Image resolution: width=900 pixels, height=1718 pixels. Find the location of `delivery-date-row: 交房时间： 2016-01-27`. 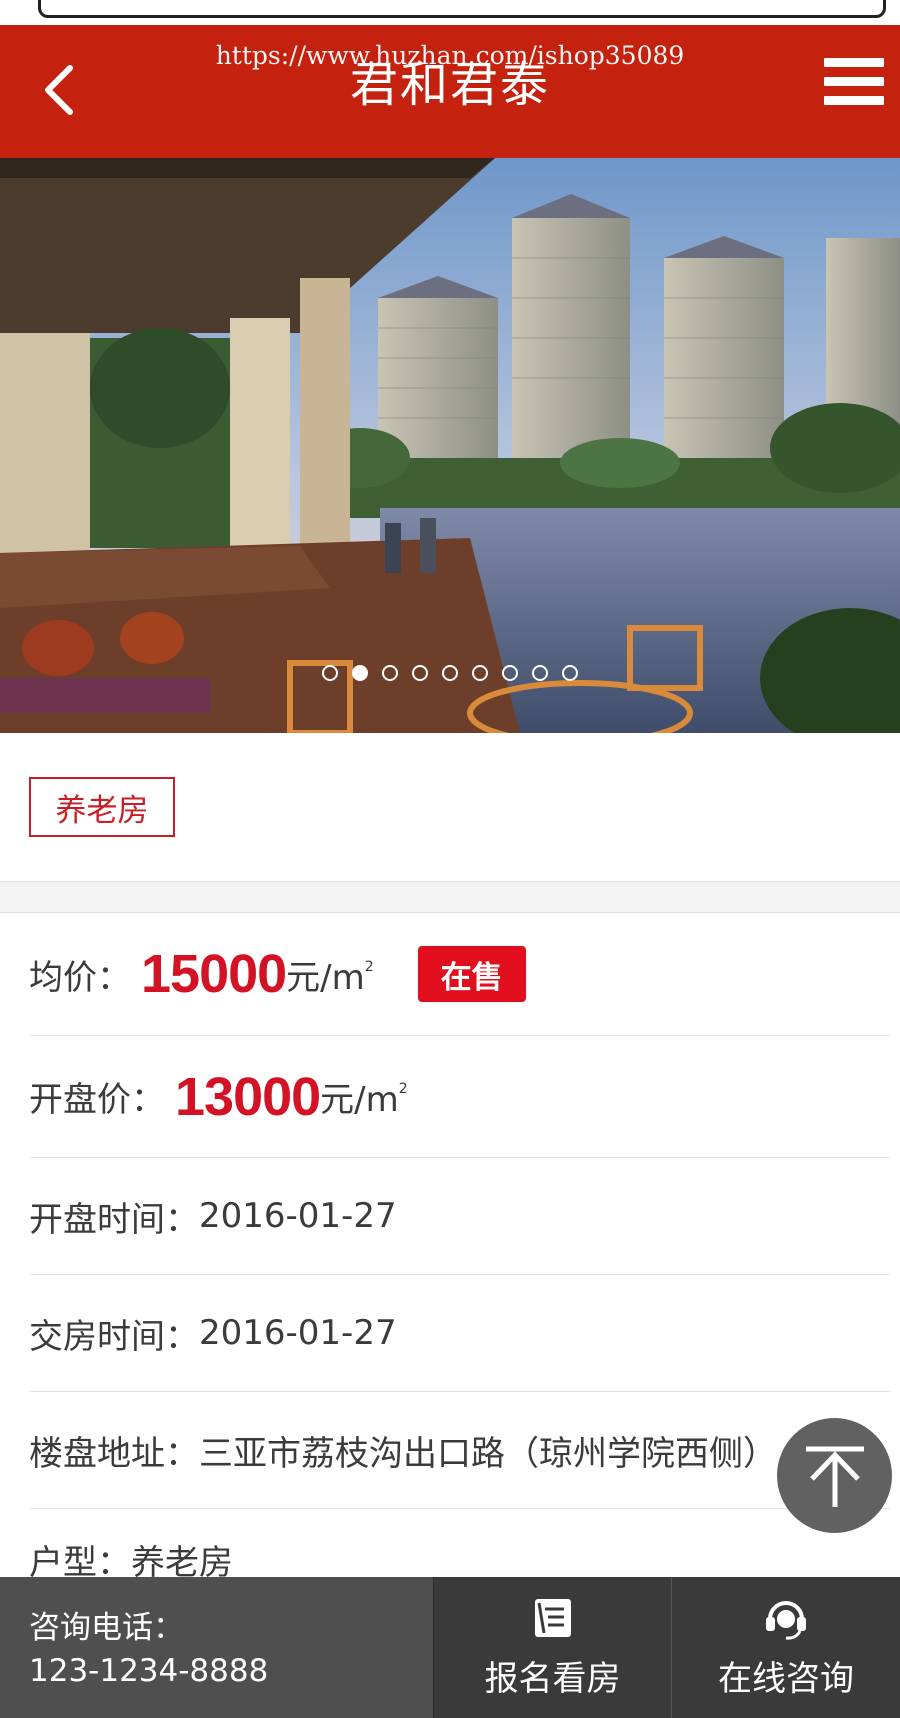

delivery-date-row: 交房时间： 2016-01-27 is located at coordinates (460, 1333).